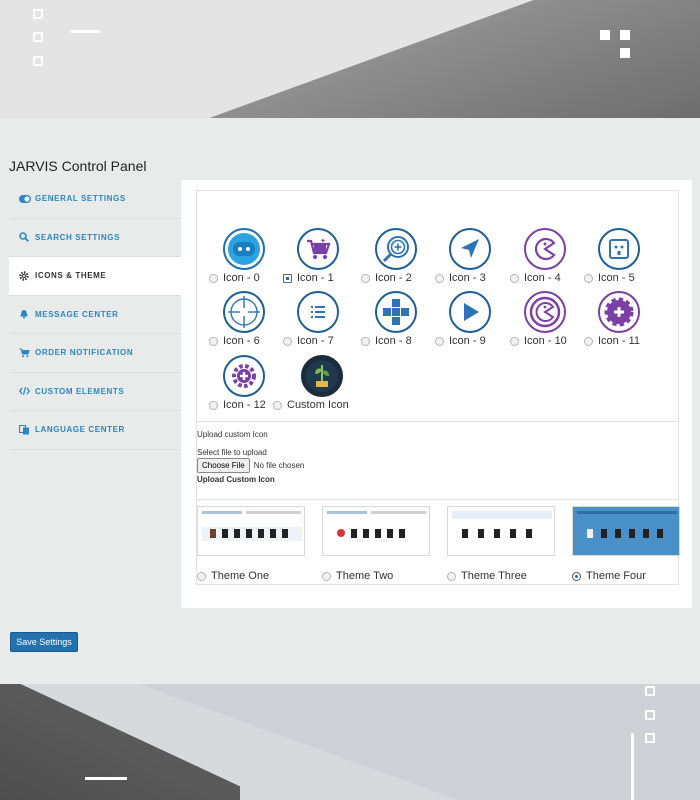 The image size is (700, 800). What do you see at coordinates (350, 59) in the screenshot?
I see `background-top` at bounding box center [350, 59].